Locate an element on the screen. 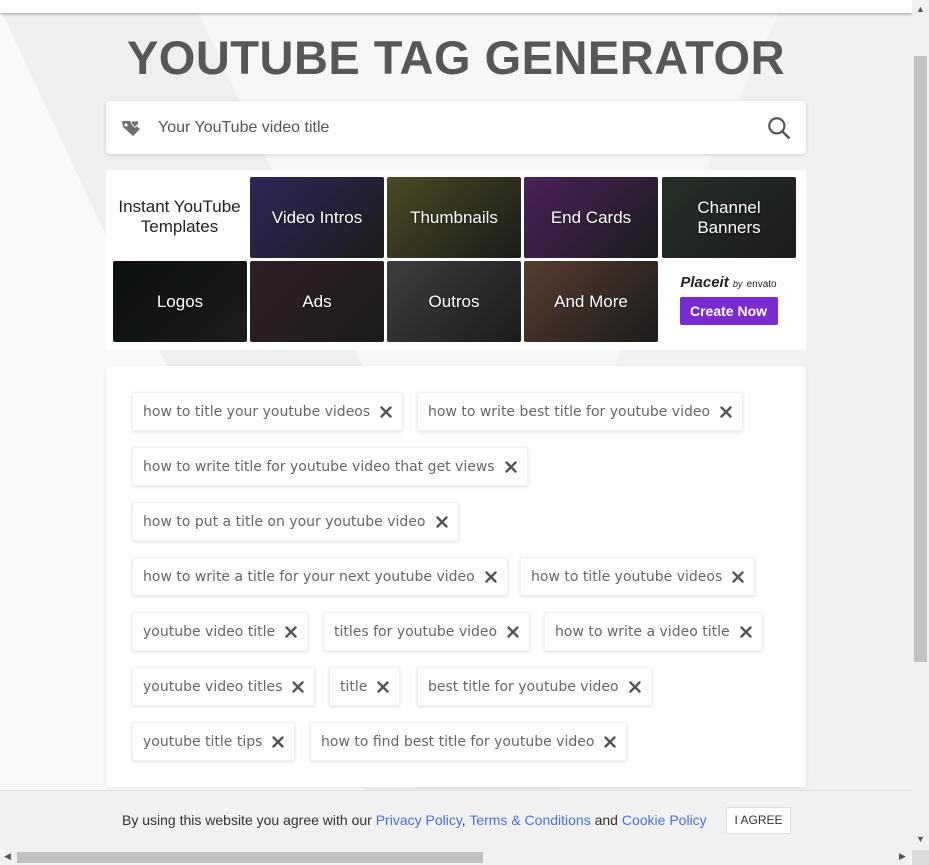  cookie-text: By using this website you agree with our is located at coordinates (249, 820).